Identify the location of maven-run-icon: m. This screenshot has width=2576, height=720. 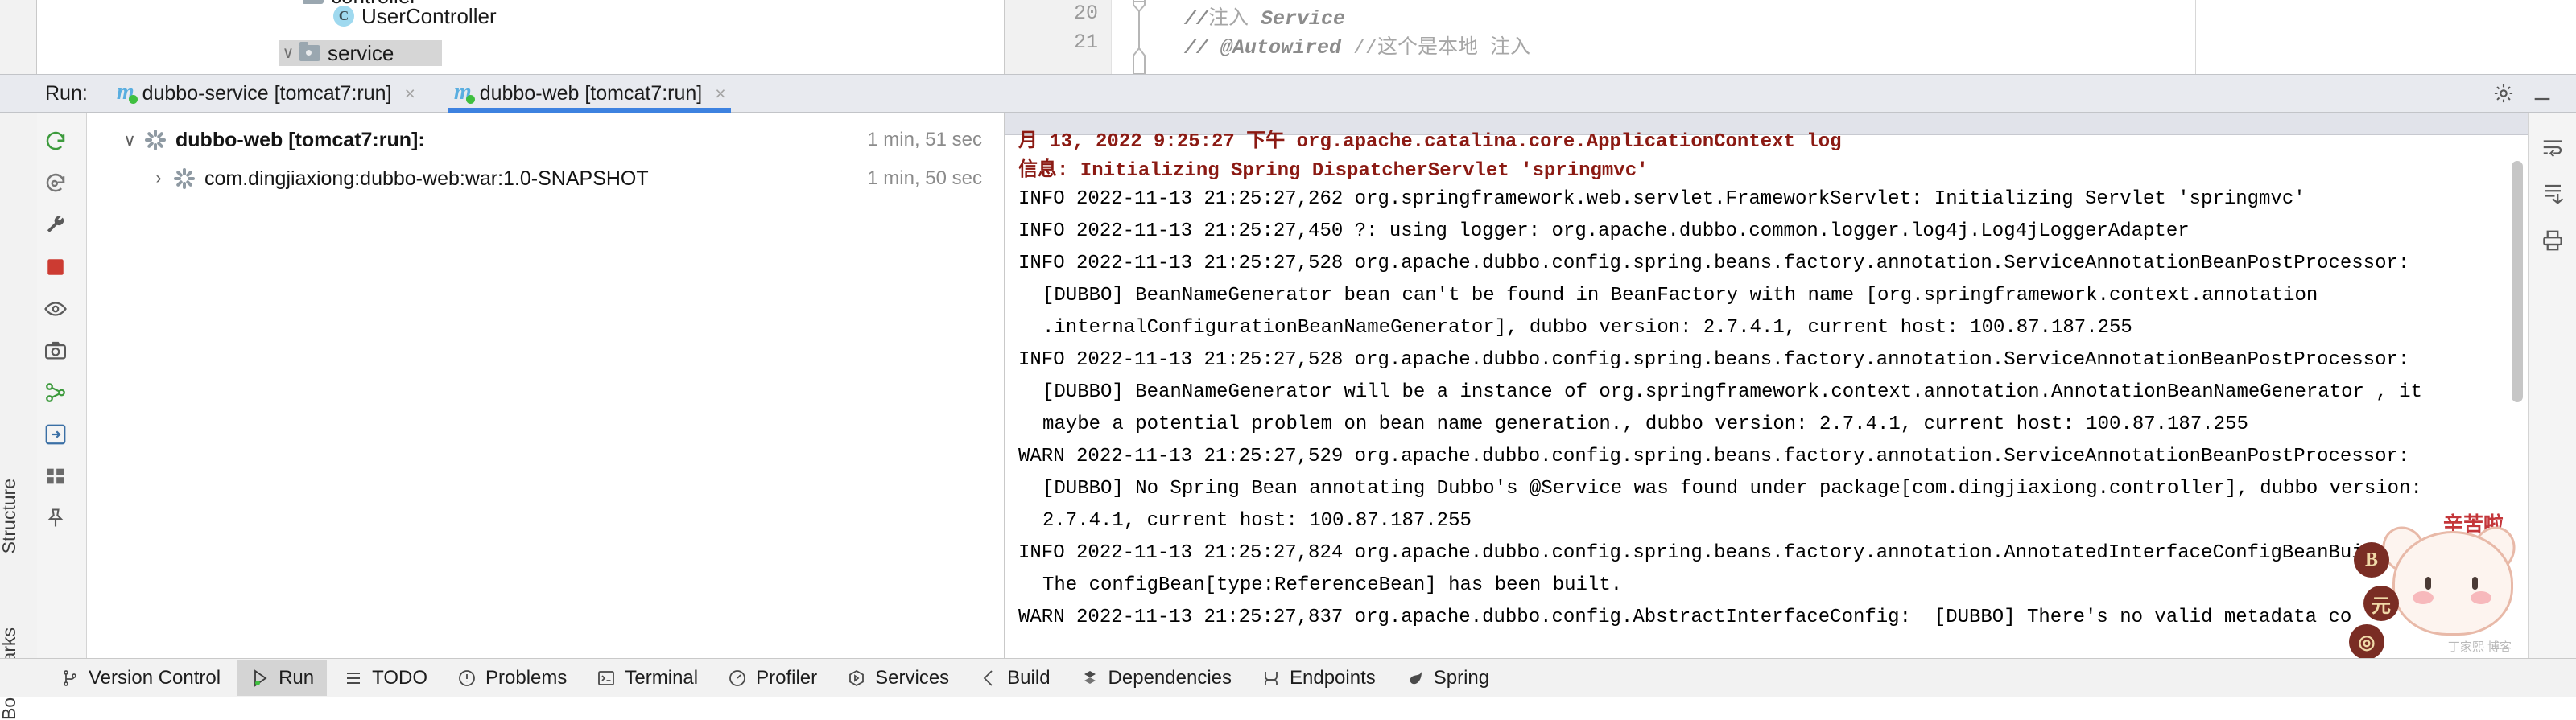
(127, 92).